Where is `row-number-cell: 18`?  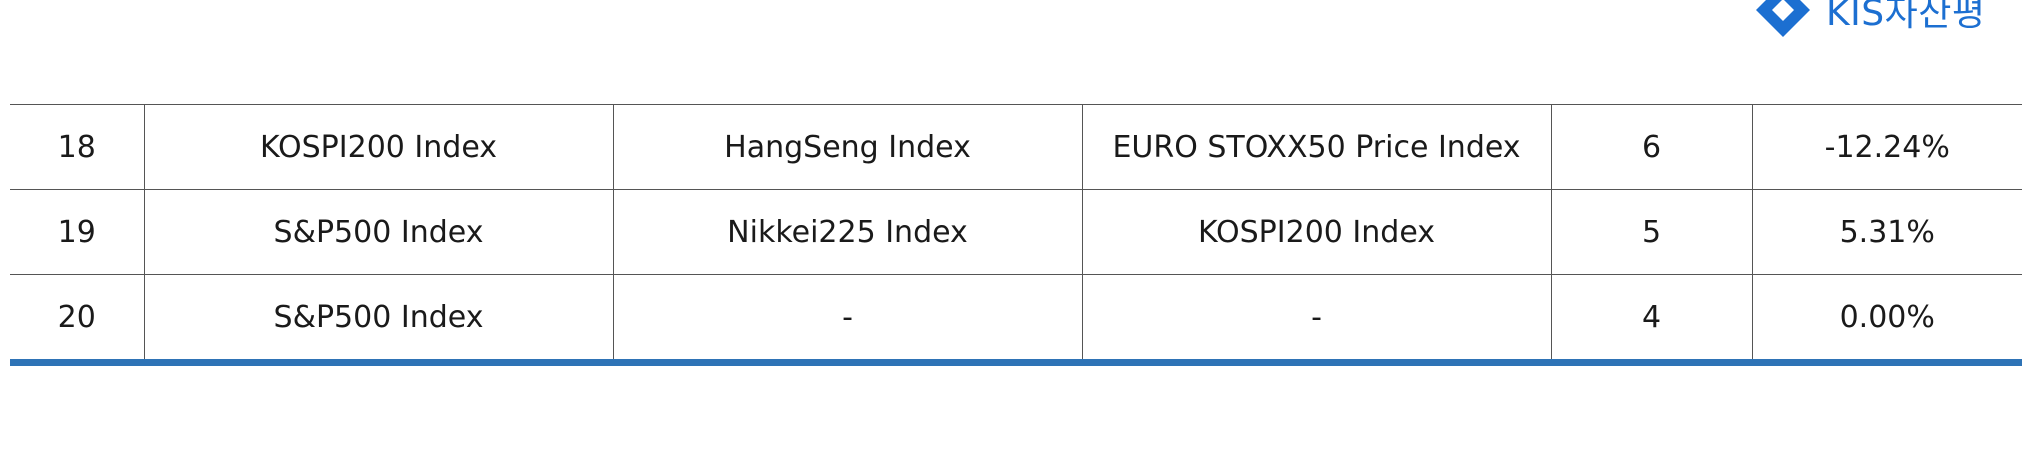 row-number-cell: 18 is located at coordinates (77, 147).